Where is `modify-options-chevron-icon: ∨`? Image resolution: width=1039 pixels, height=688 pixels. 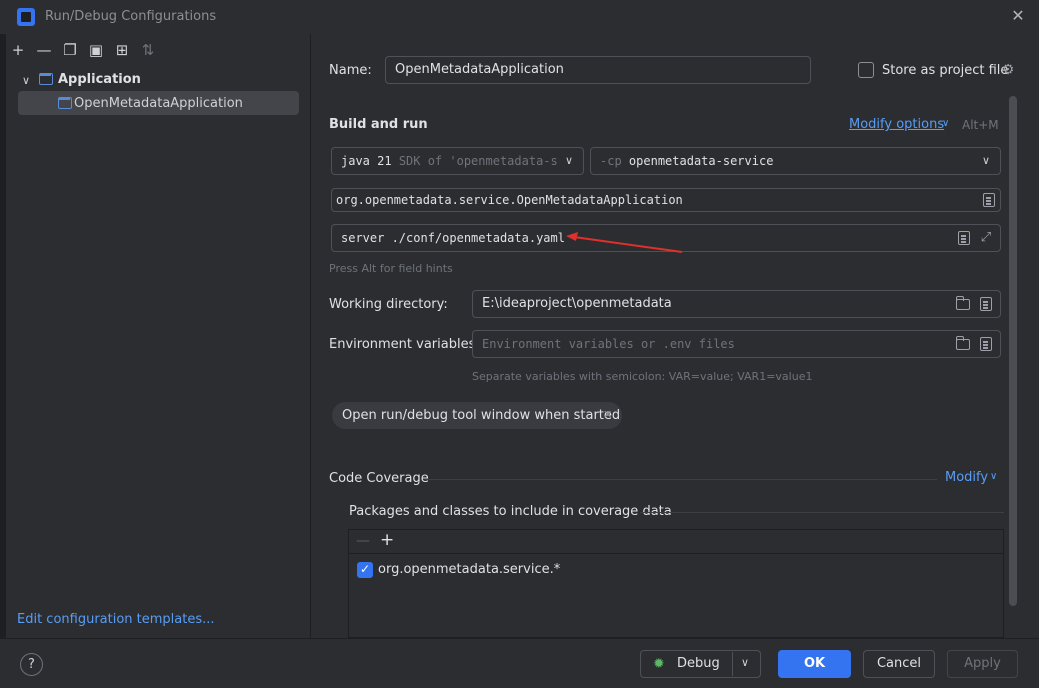 modify-options-chevron-icon: ∨ is located at coordinates (945, 123).